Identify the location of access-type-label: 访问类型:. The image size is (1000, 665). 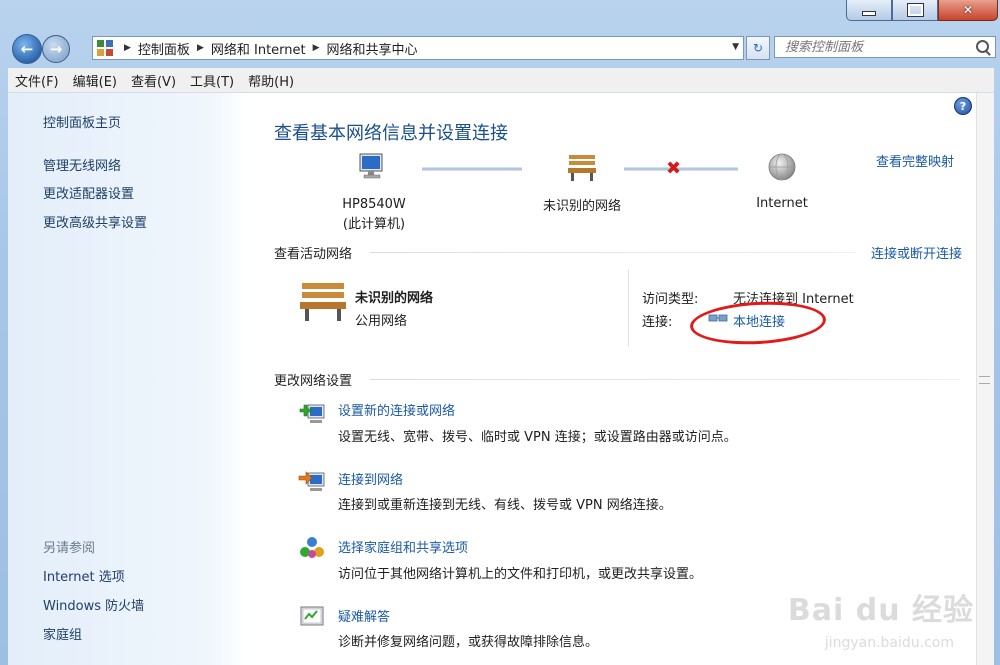
(670, 299).